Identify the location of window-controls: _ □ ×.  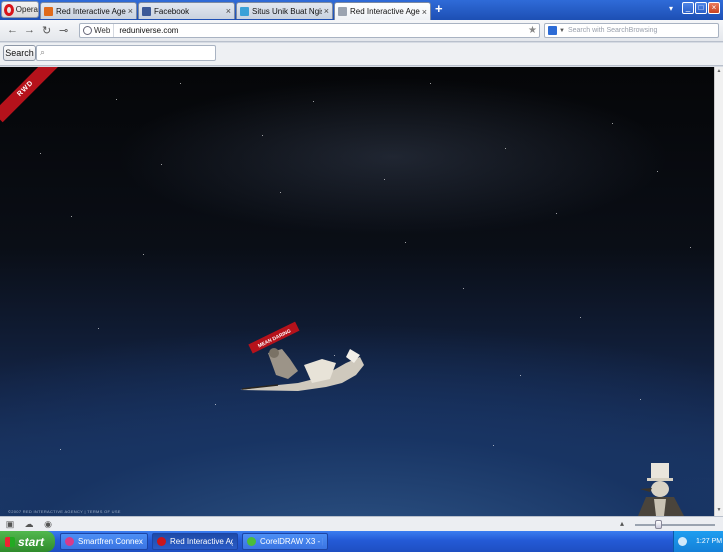
(701, 8).